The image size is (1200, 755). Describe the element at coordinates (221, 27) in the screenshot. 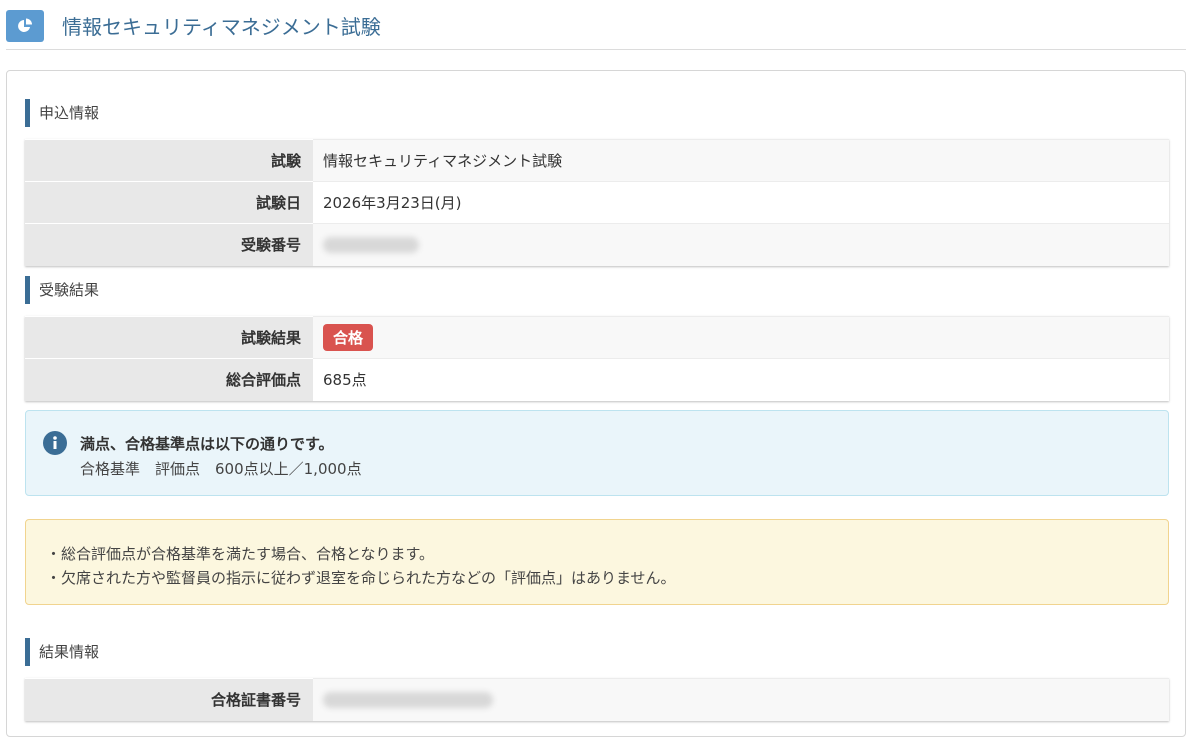

I see `page-title: 情報セキュリティマネジメント試験` at that location.